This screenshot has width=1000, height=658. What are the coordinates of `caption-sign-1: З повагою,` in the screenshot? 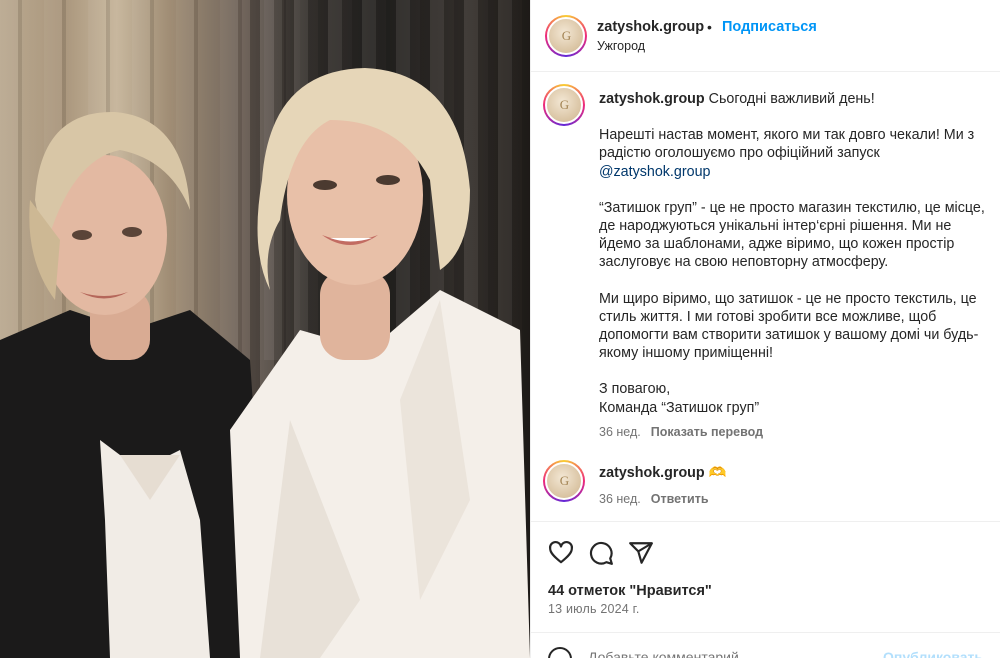 It's located at (635, 389).